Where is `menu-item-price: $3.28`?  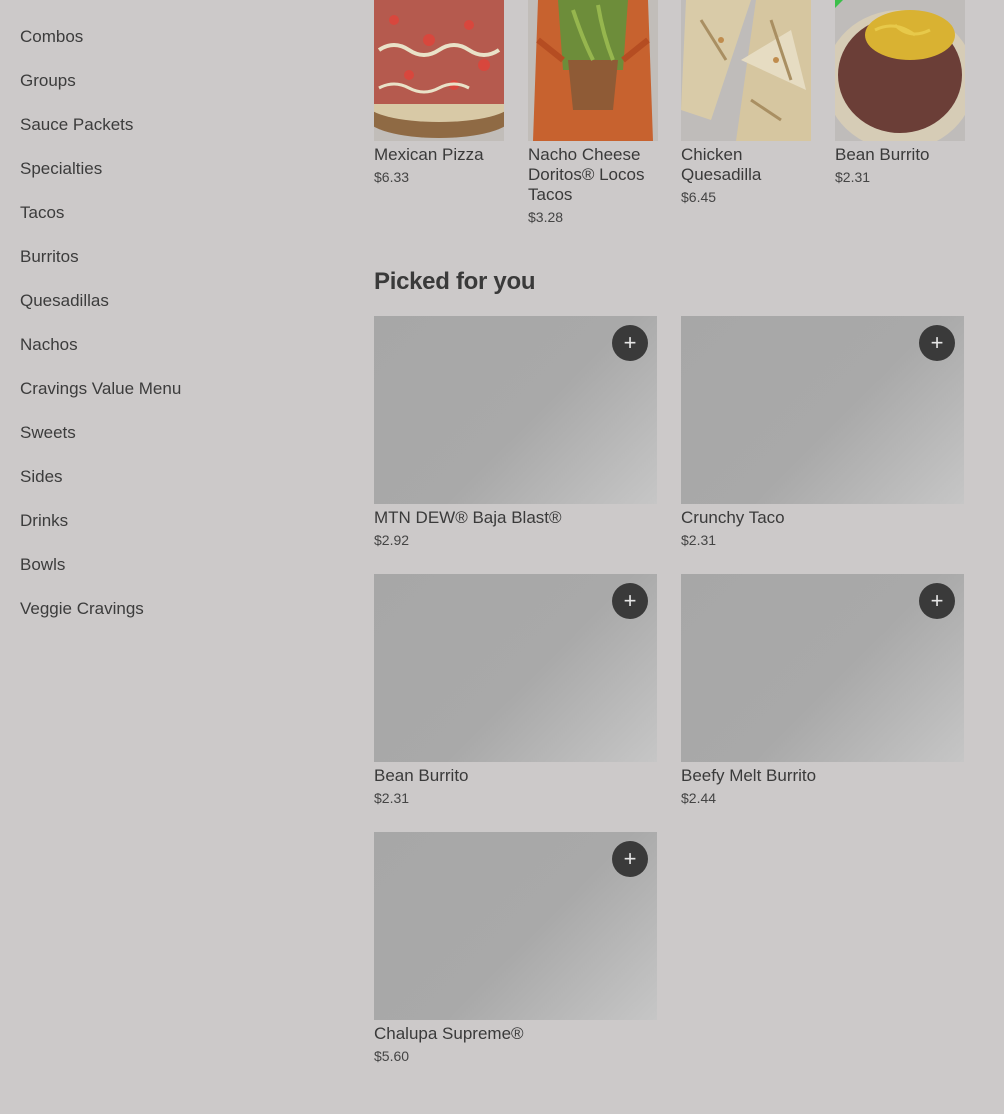
menu-item-price: $3.28 is located at coordinates (546, 217).